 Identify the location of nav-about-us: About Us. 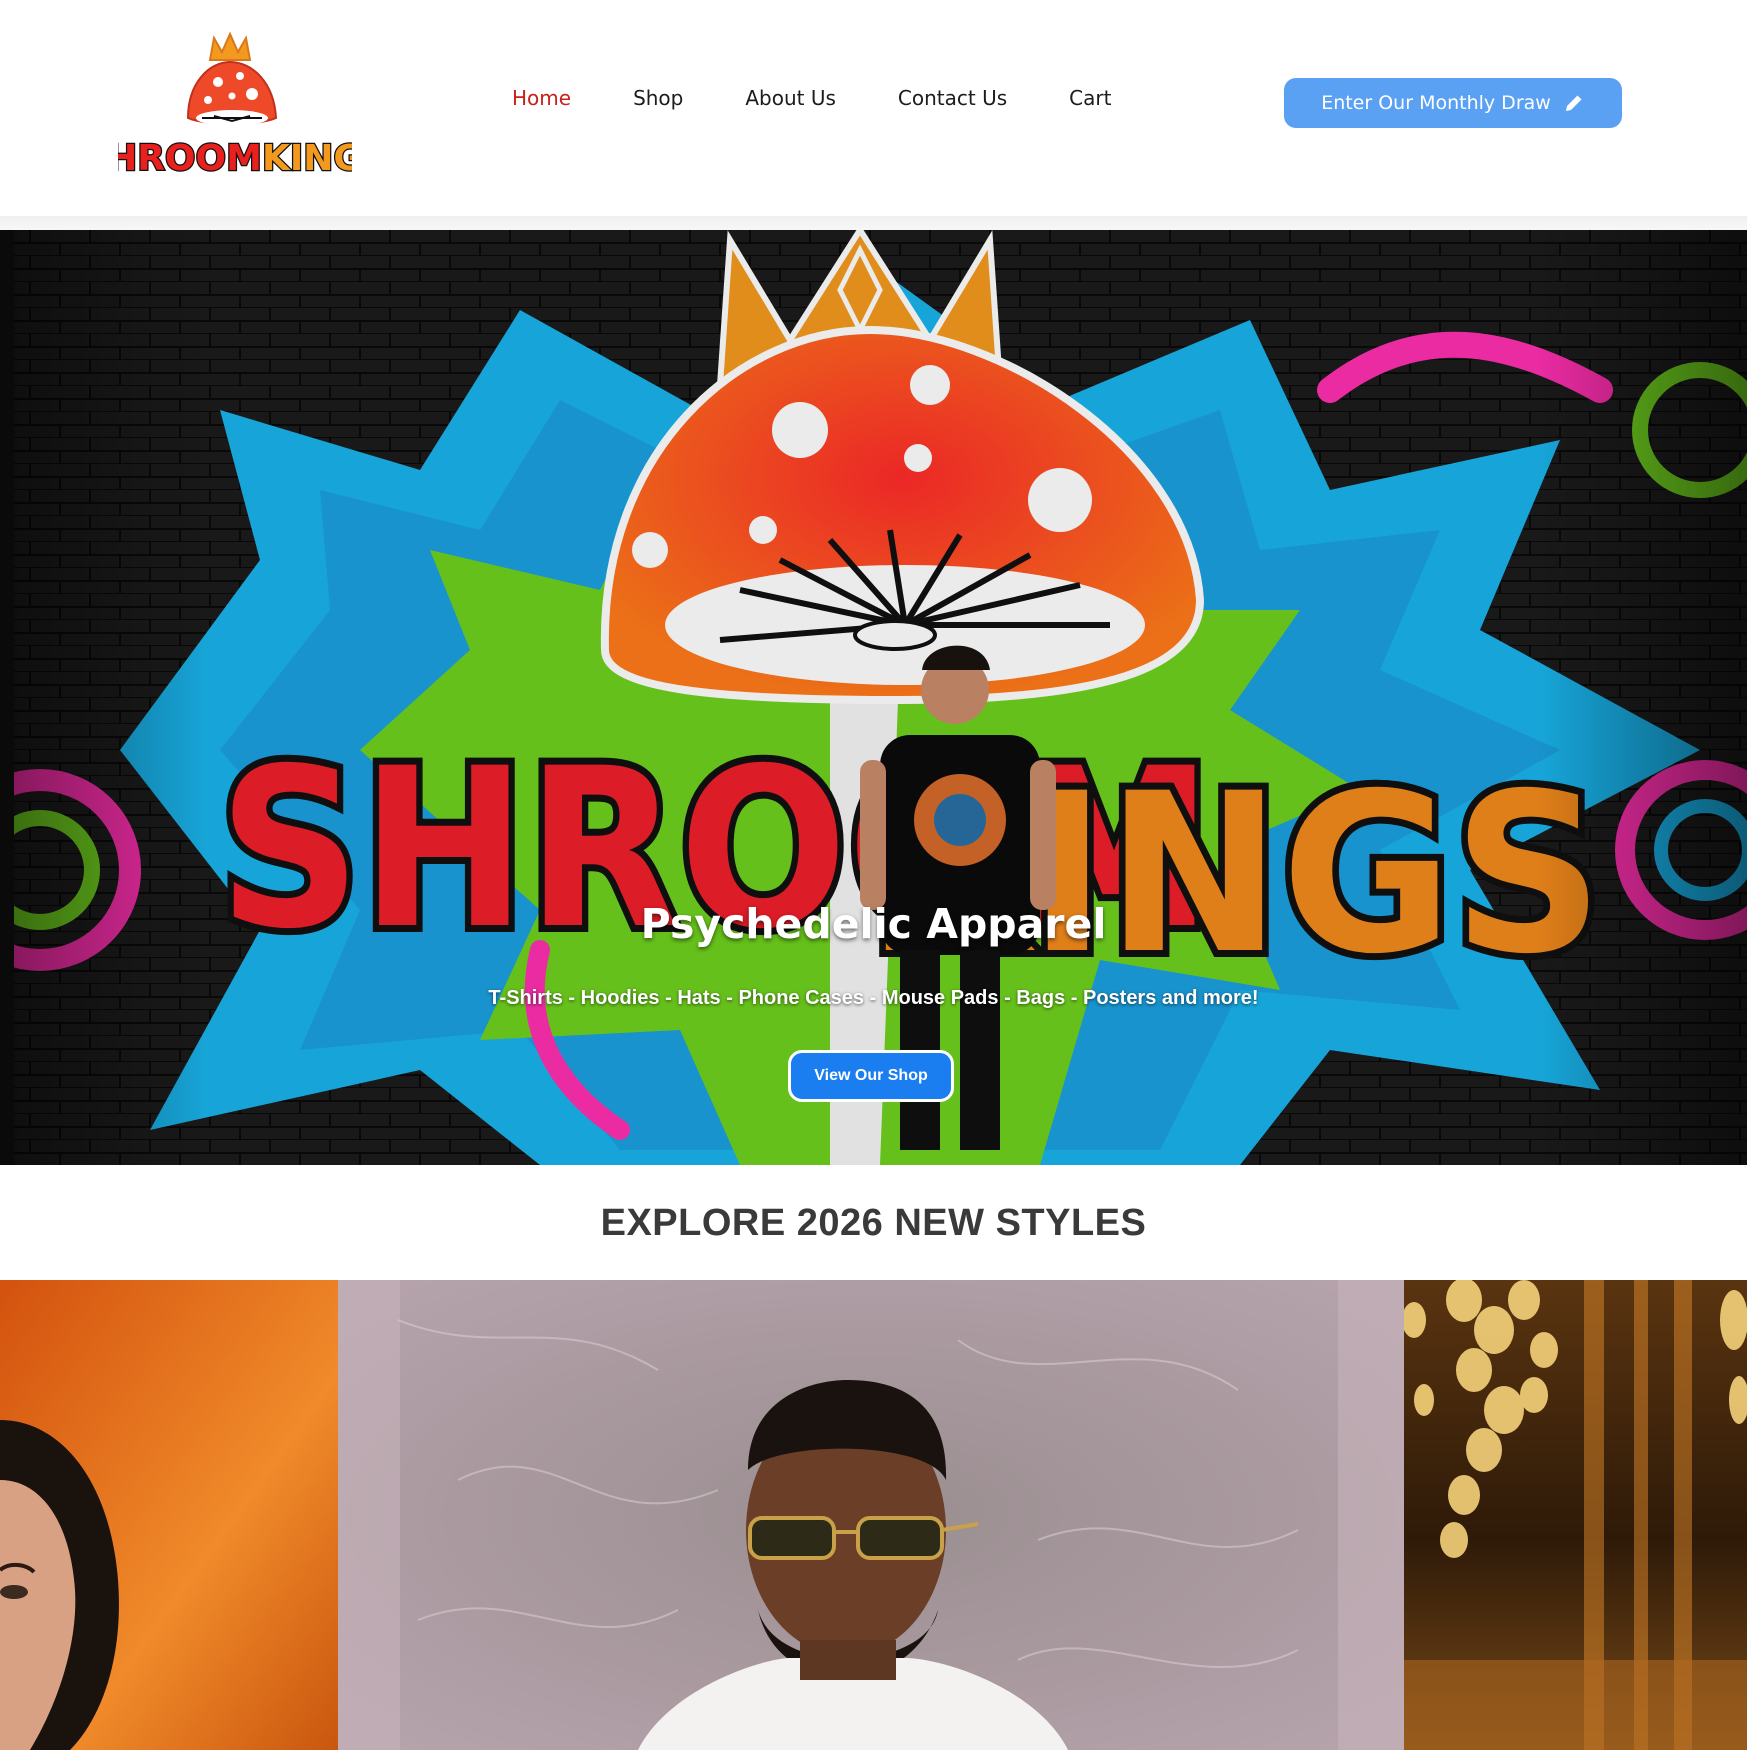
(790, 98).